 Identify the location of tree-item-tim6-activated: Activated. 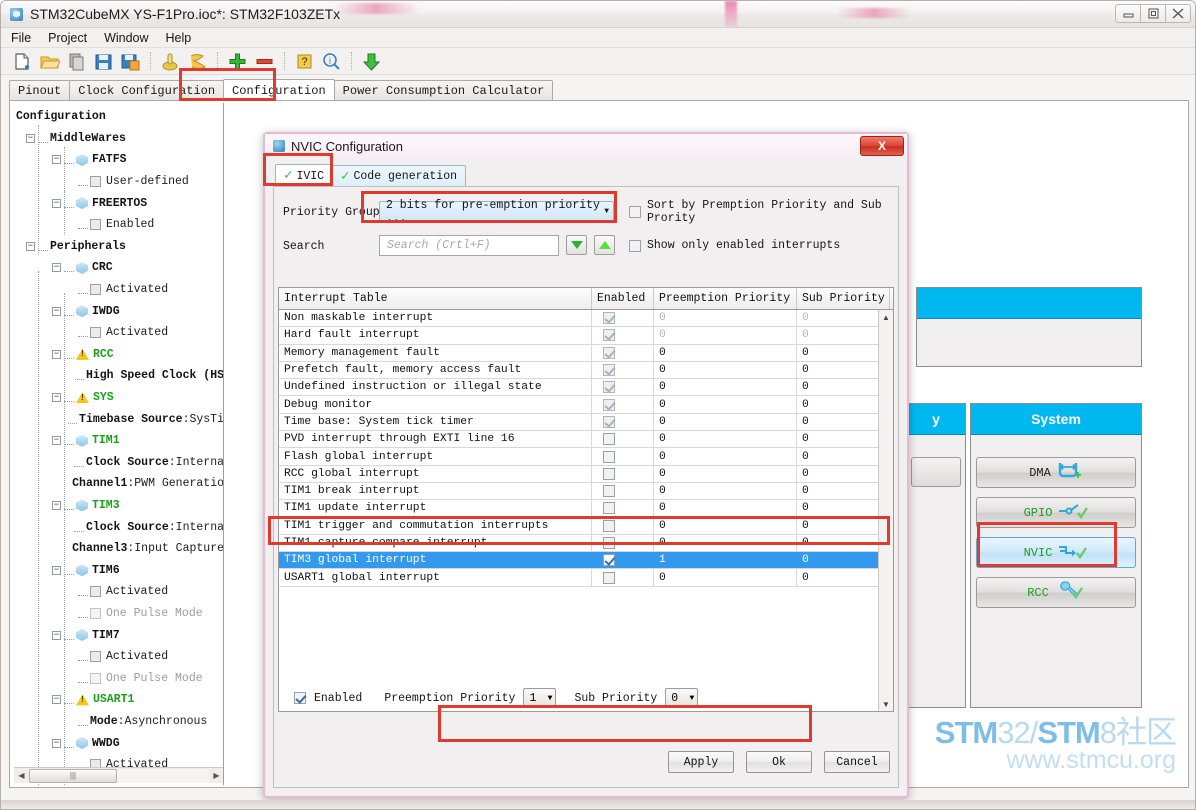
(117, 592).